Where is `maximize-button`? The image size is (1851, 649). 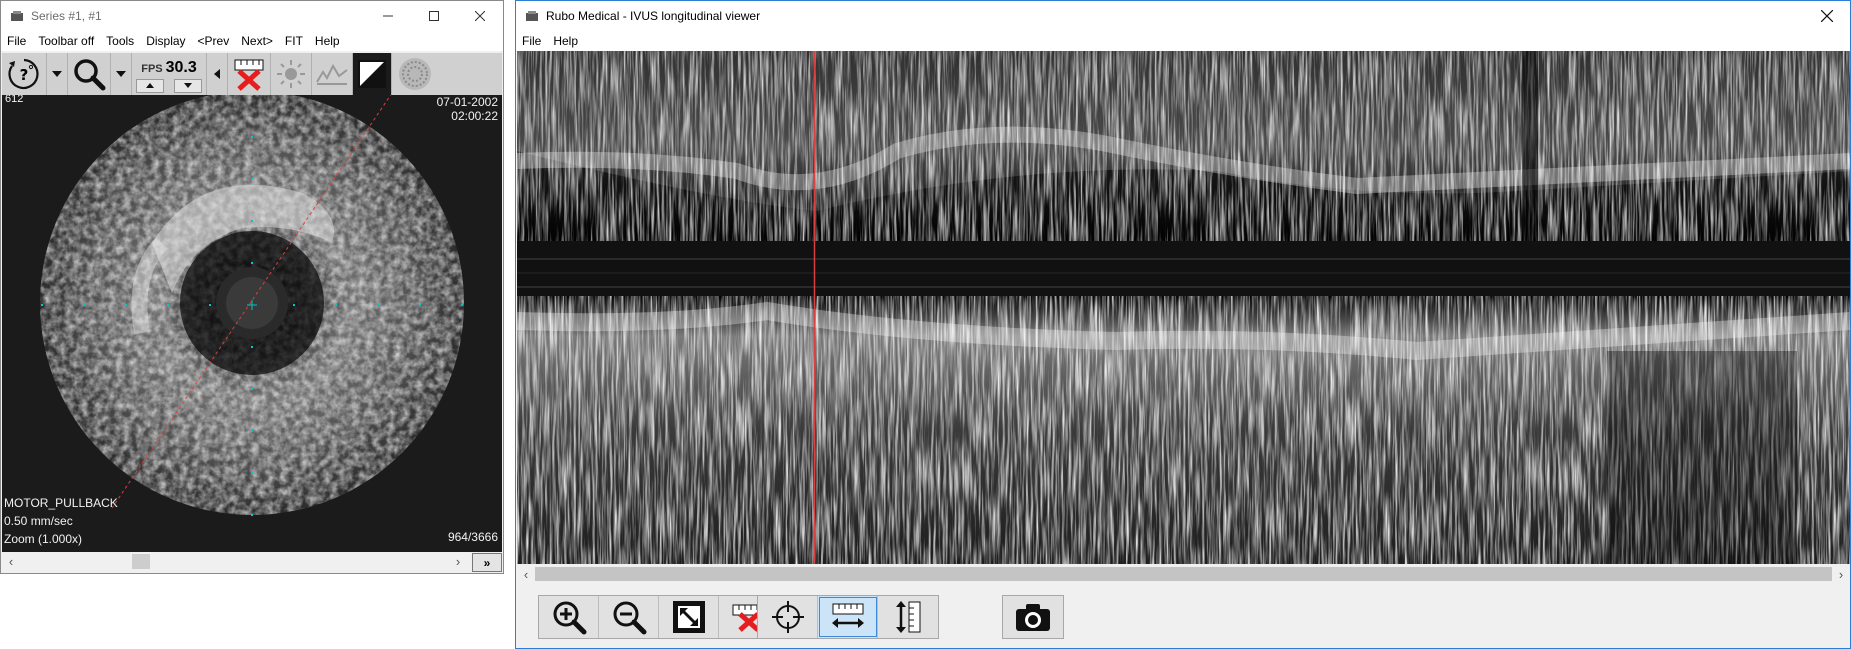 maximize-button is located at coordinates (434, 16).